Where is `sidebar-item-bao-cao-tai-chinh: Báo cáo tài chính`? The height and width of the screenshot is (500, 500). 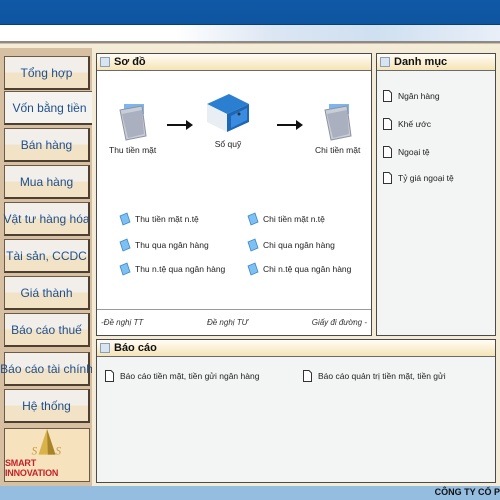
sidebar-item-bao-cao-tai-chinh: Báo cáo tài chính is located at coordinates (46, 369).